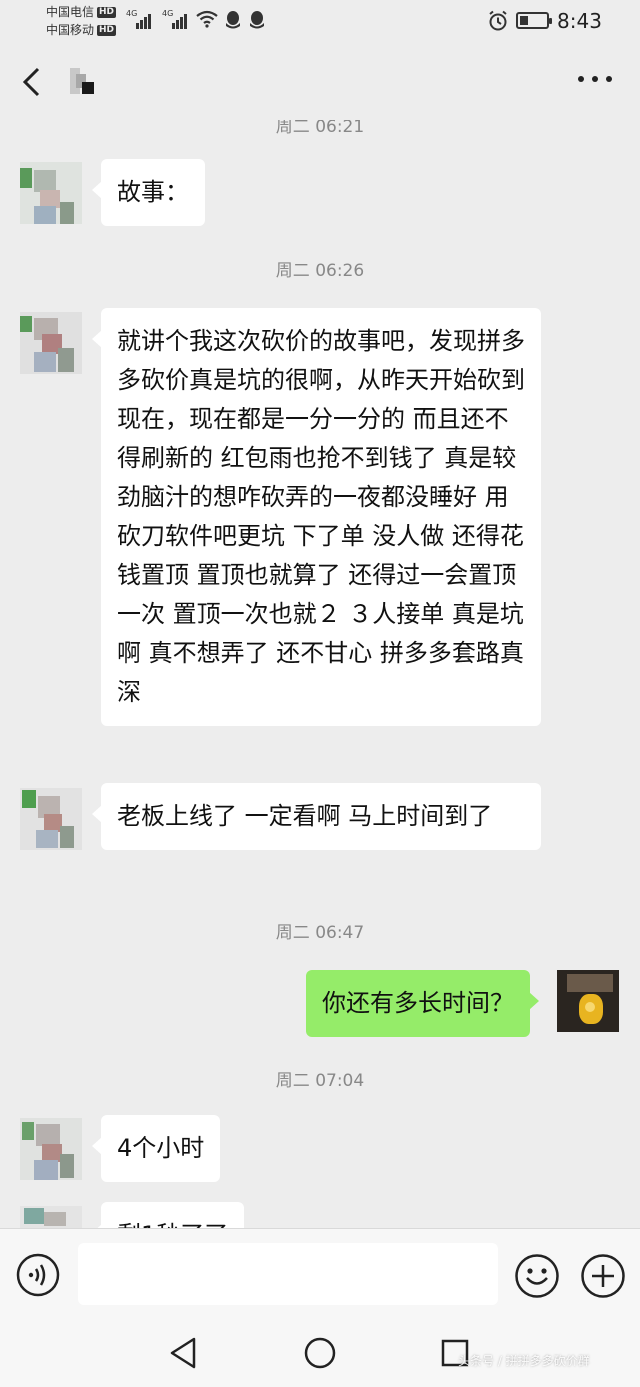 The image size is (640, 1387). What do you see at coordinates (422, 1003) in the screenshot?
I see `my-message-bubble: 你还有多长时间？` at bounding box center [422, 1003].